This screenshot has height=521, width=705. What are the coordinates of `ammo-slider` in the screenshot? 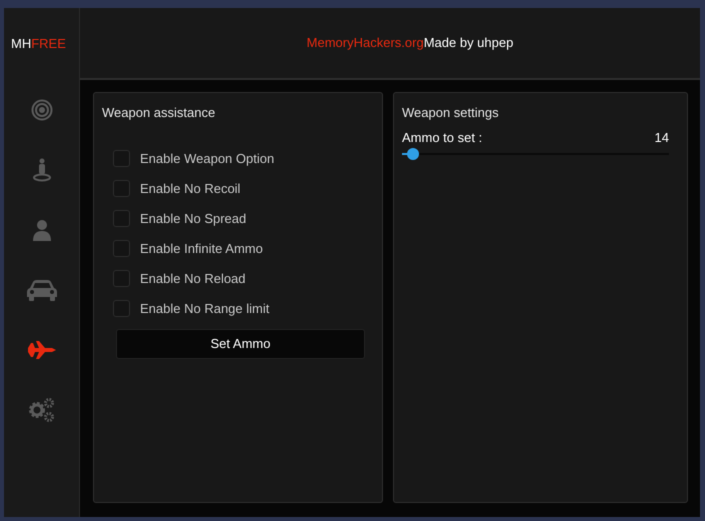 It's located at (535, 154).